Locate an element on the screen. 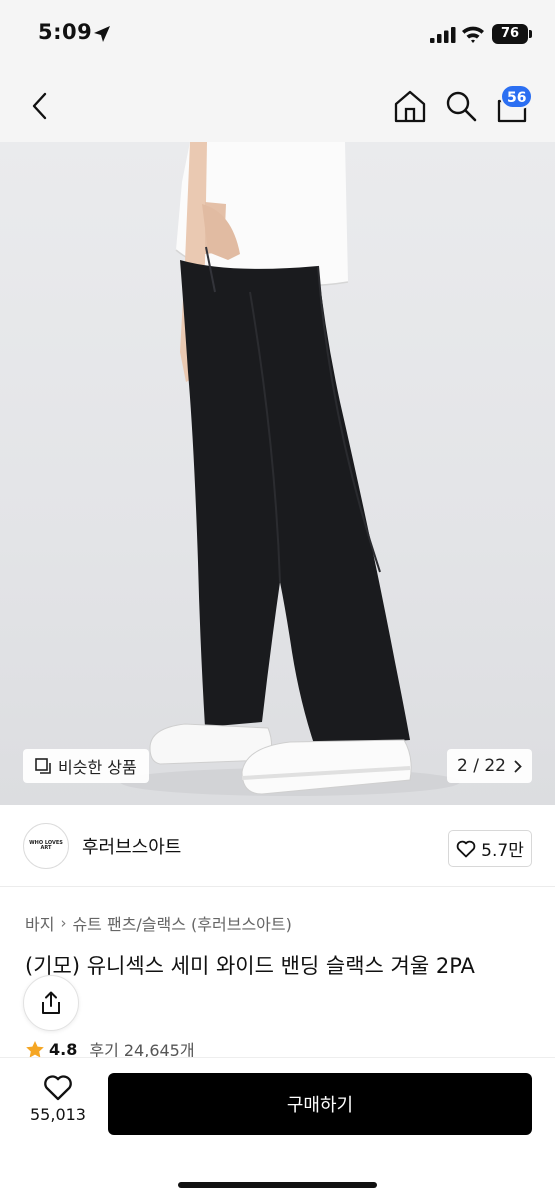  home-icon is located at coordinates (410, 106).